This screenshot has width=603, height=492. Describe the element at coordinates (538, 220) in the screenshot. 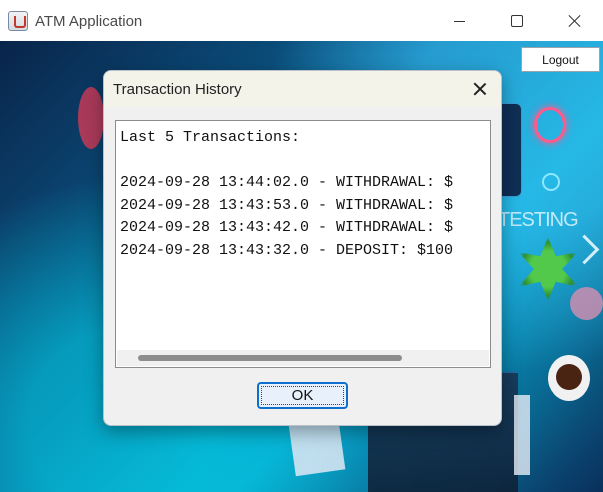

I see `background-banner-text: TESTING` at that location.